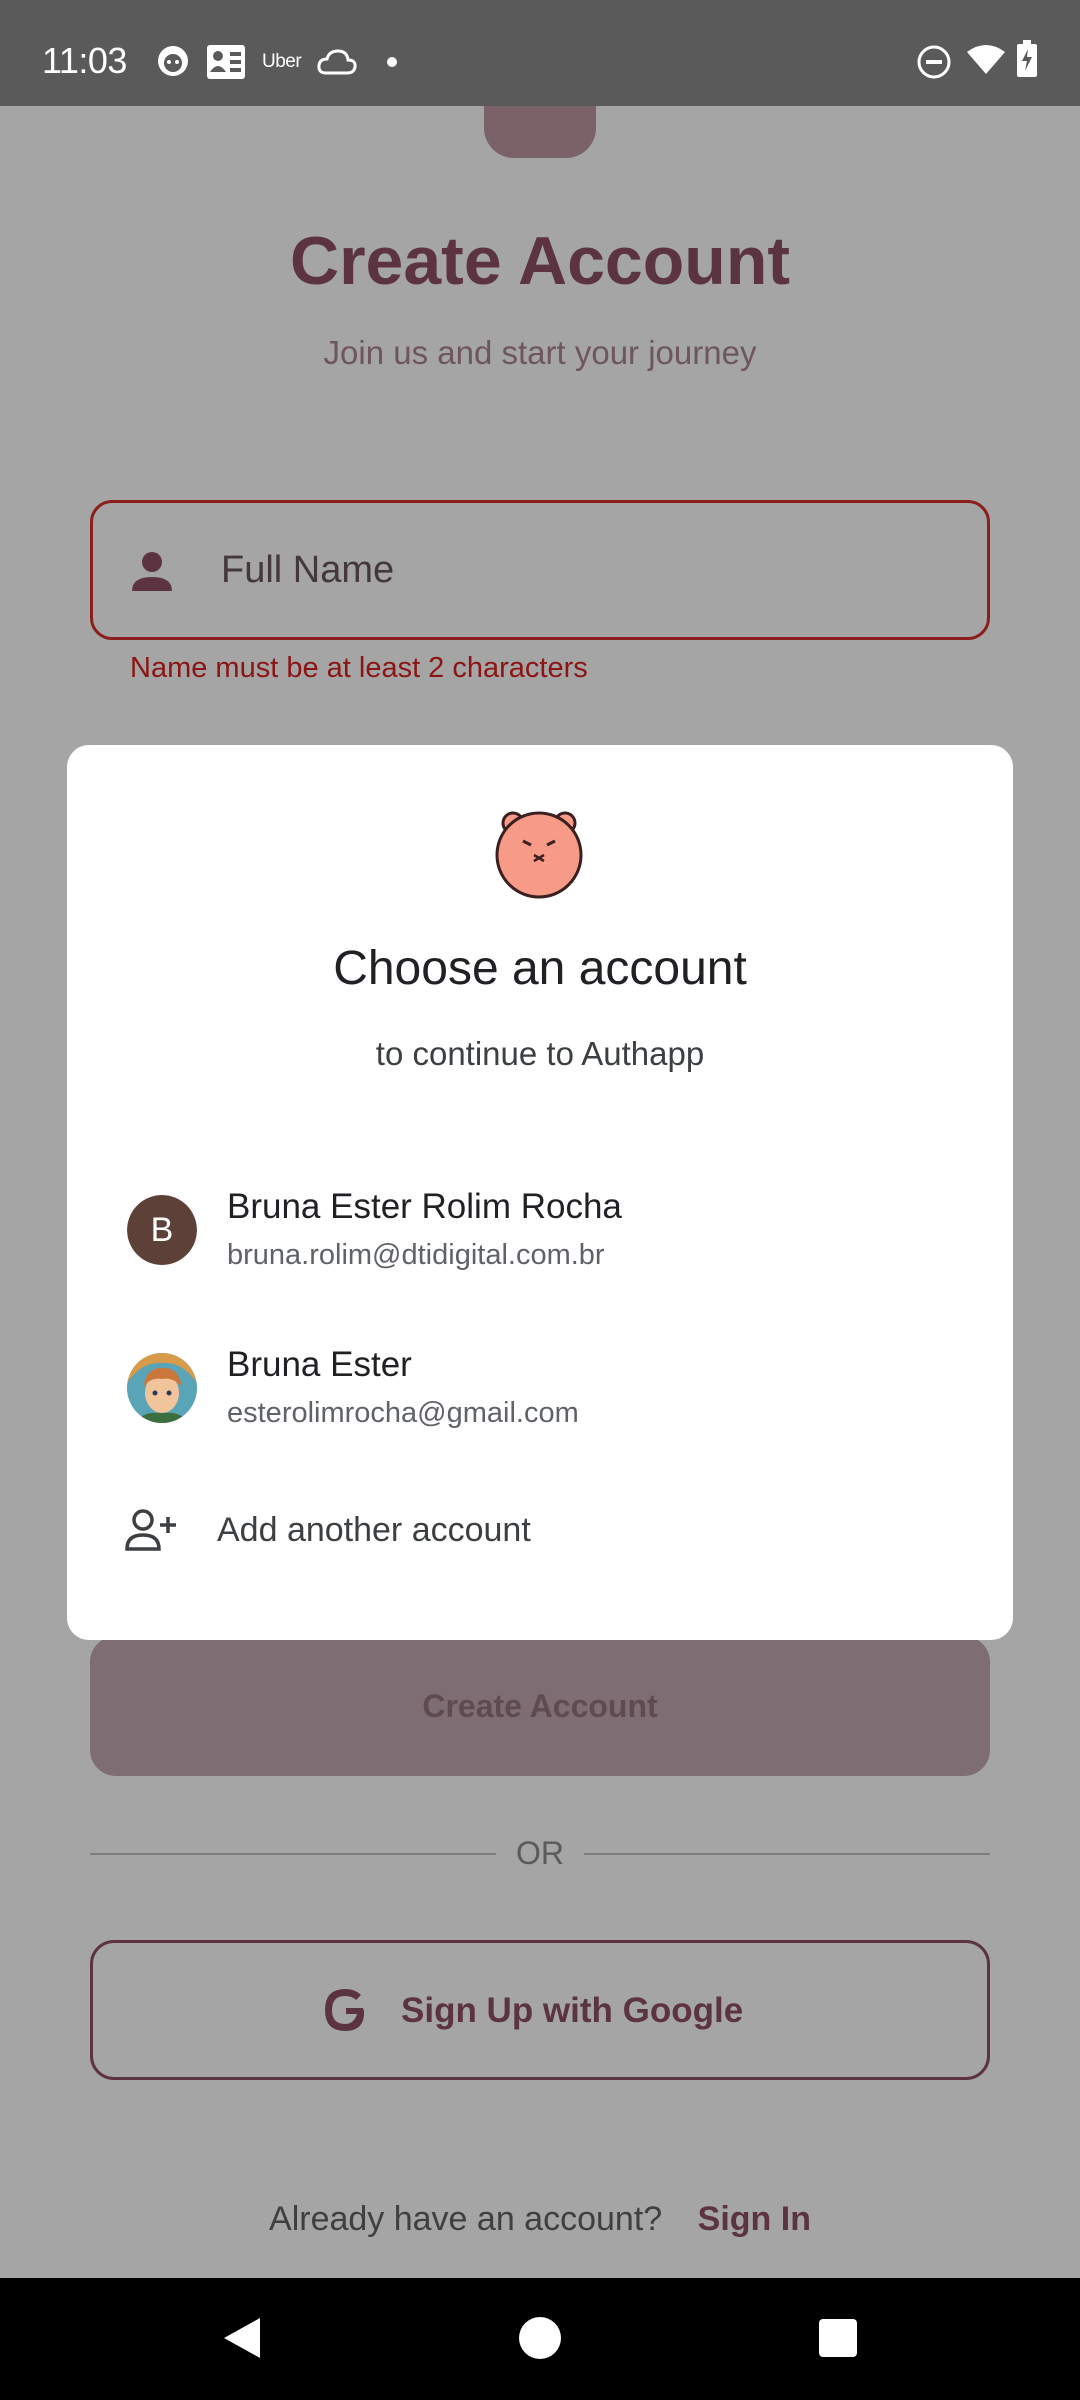  Describe the element at coordinates (787, 1854) in the screenshot. I see `divider-line-right` at that location.